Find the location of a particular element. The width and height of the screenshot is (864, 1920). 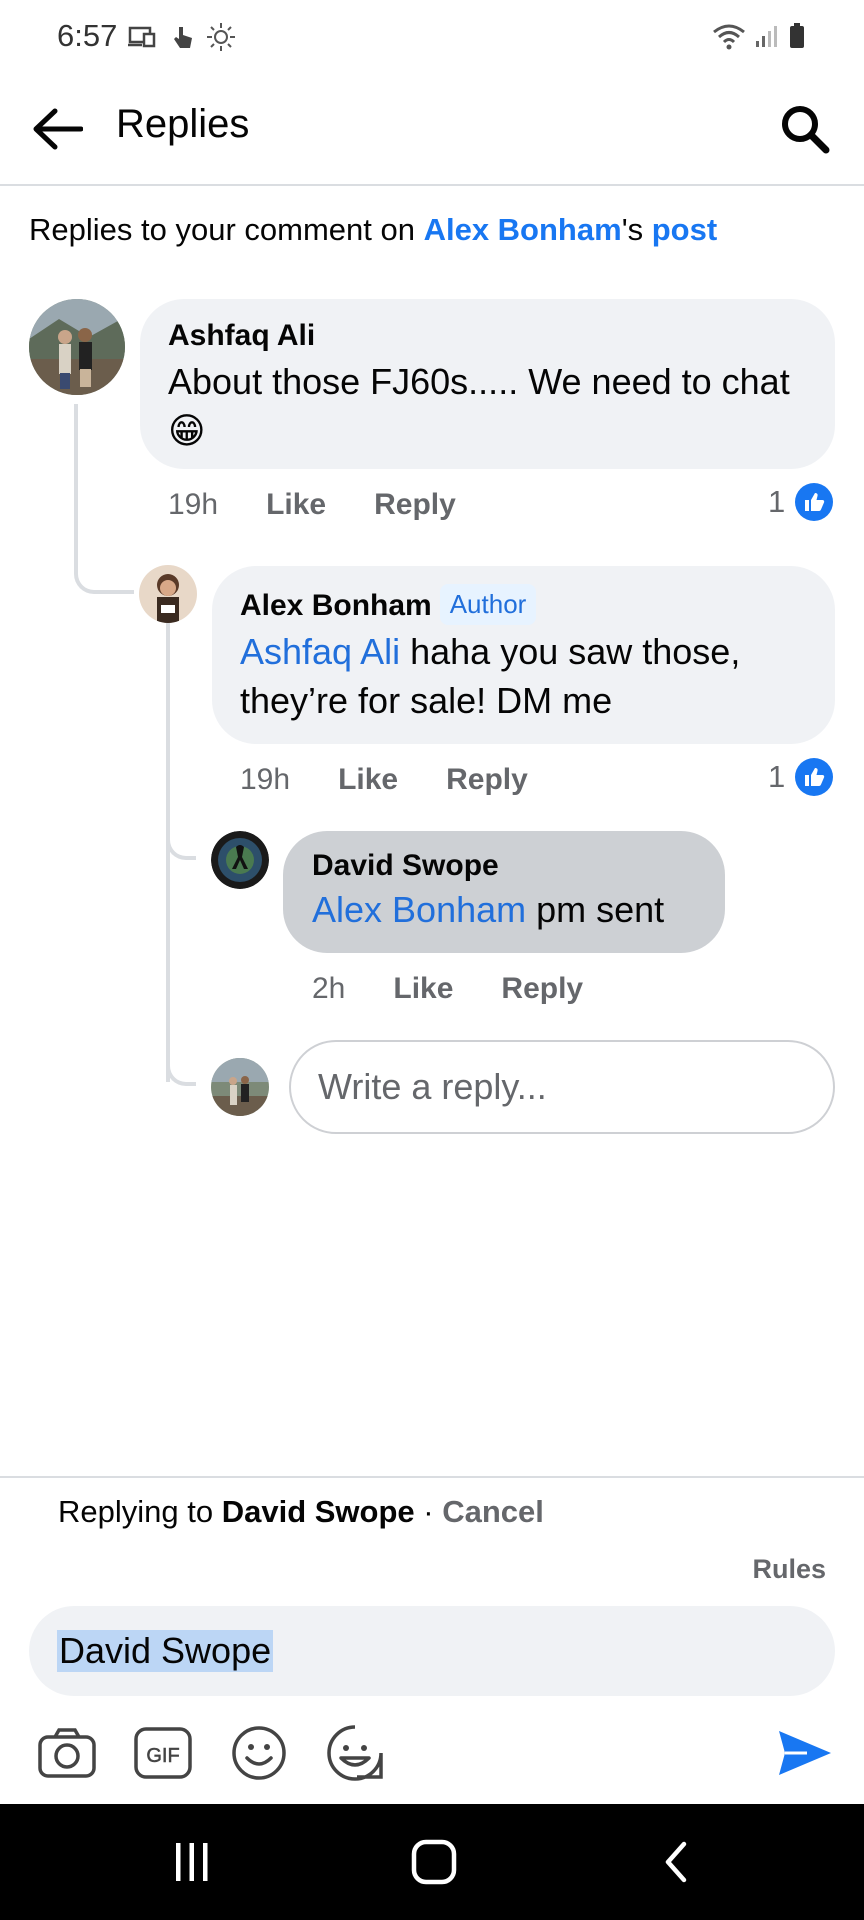

sun-icon is located at coordinates (221, 39).